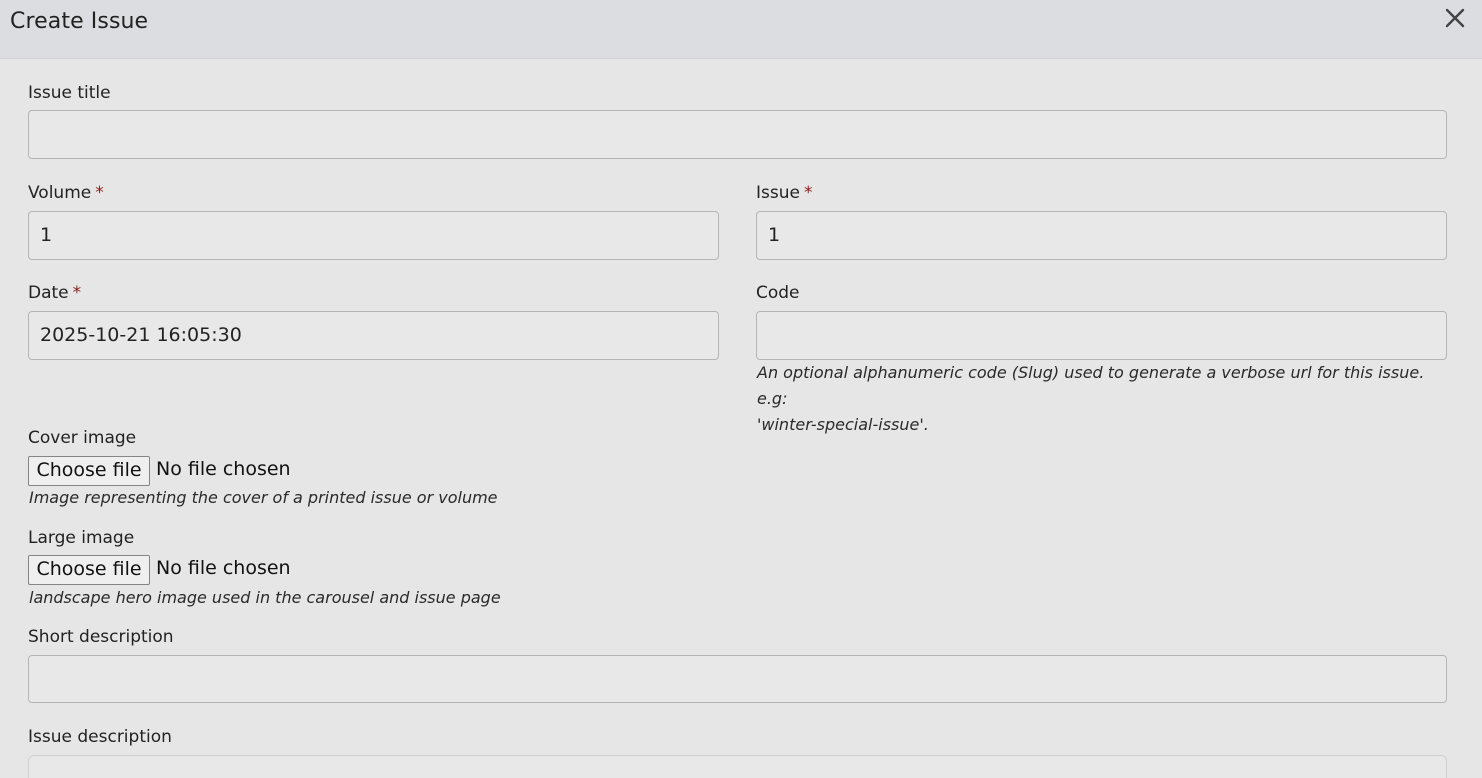 This screenshot has width=1482, height=778. What do you see at coordinates (1101, 235) in the screenshot?
I see `issue-number-input: 1` at bounding box center [1101, 235].